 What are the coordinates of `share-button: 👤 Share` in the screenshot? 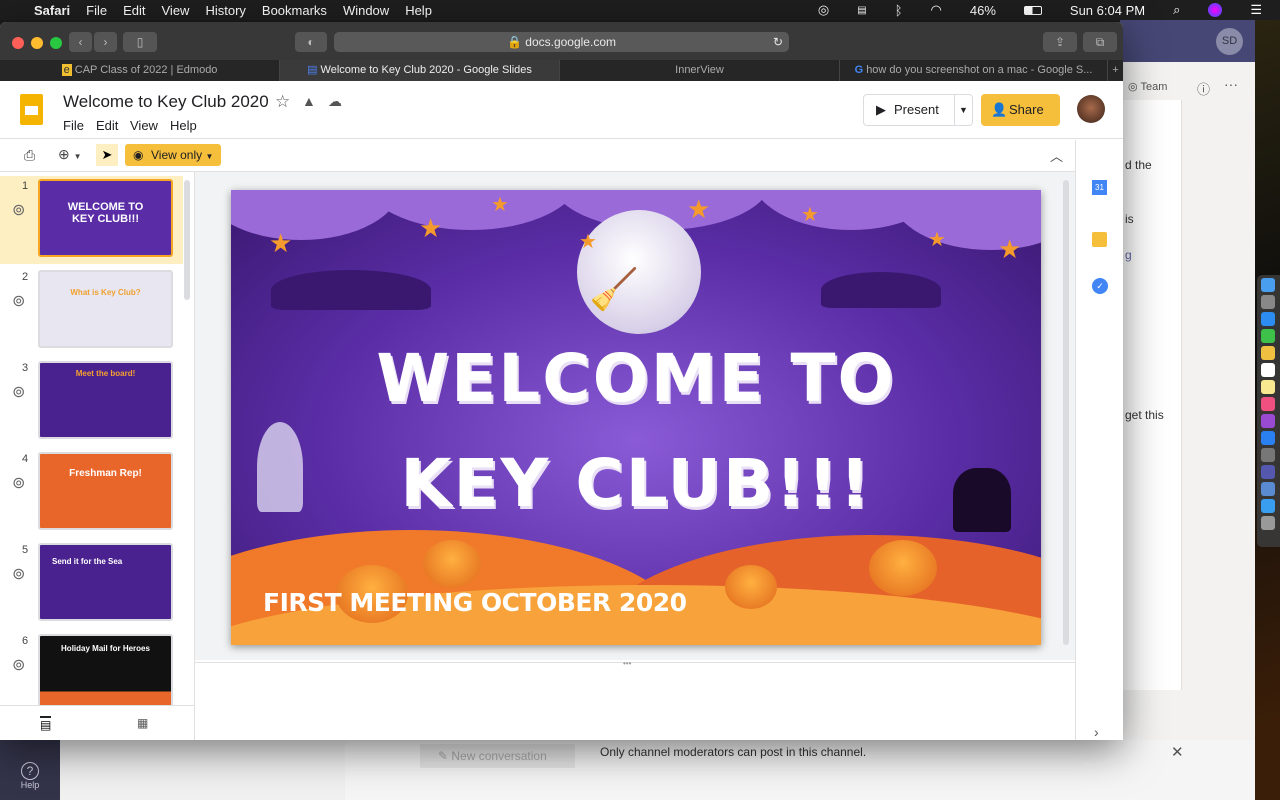 It's located at (1020, 110).